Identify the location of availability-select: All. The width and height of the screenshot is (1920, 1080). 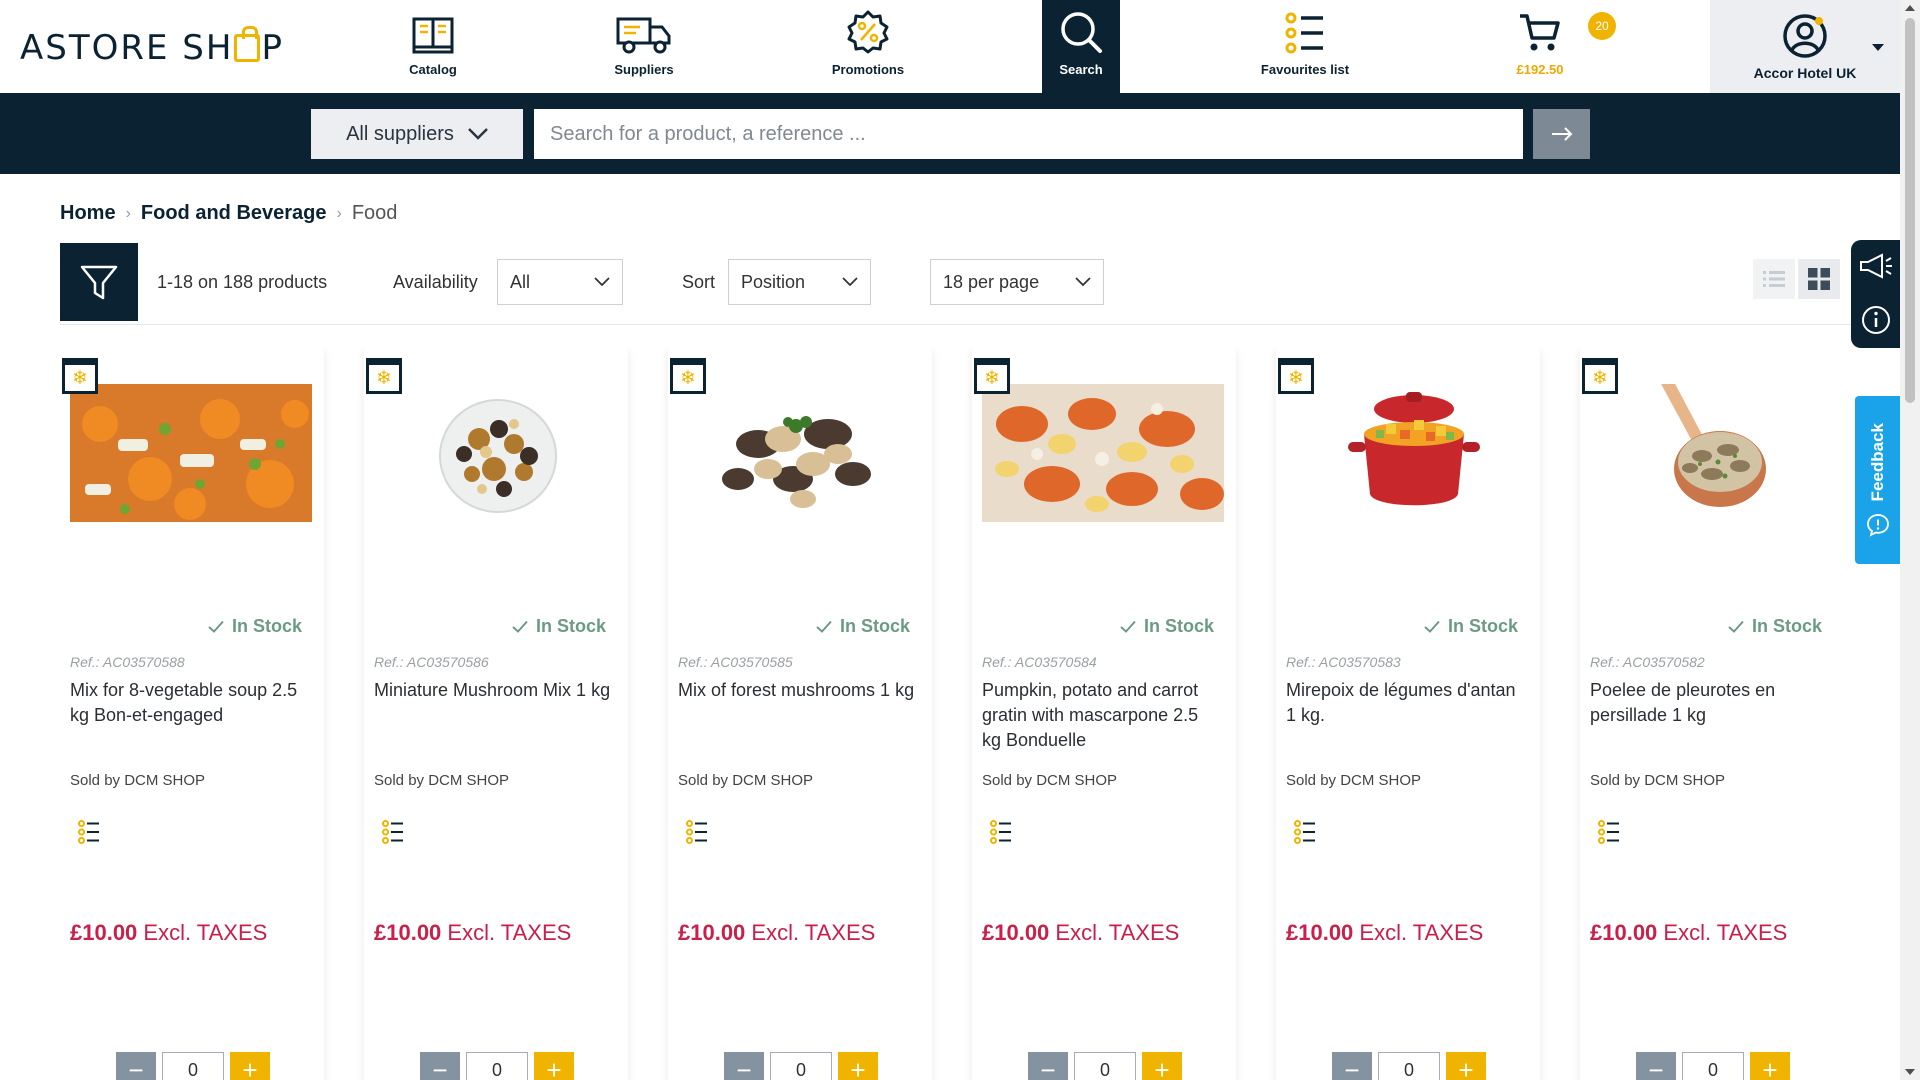
(560, 282).